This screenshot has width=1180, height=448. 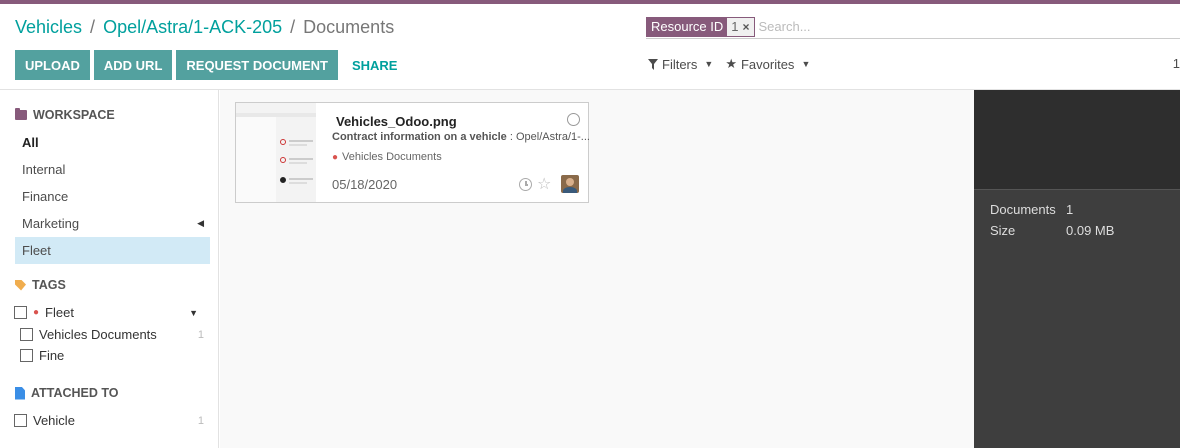 What do you see at coordinates (653, 64) in the screenshot?
I see `filter-icon` at bounding box center [653, 64].